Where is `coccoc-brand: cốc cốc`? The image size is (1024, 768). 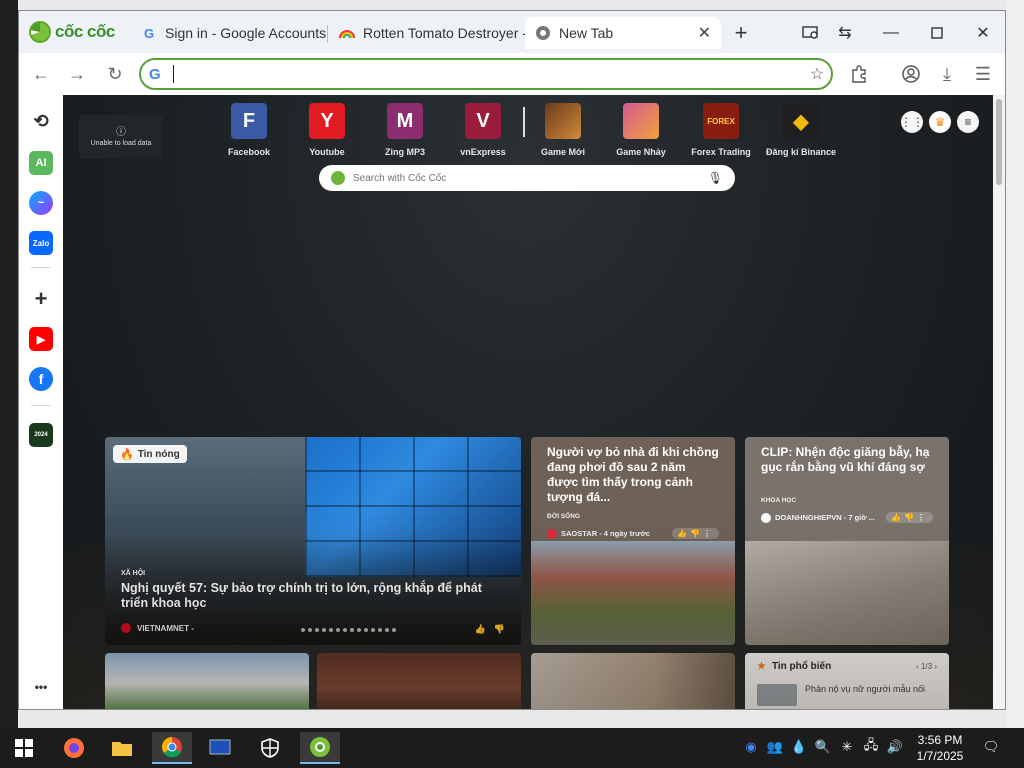 coccoc-brand: cốc cốc is located at coordinates (72, 32).